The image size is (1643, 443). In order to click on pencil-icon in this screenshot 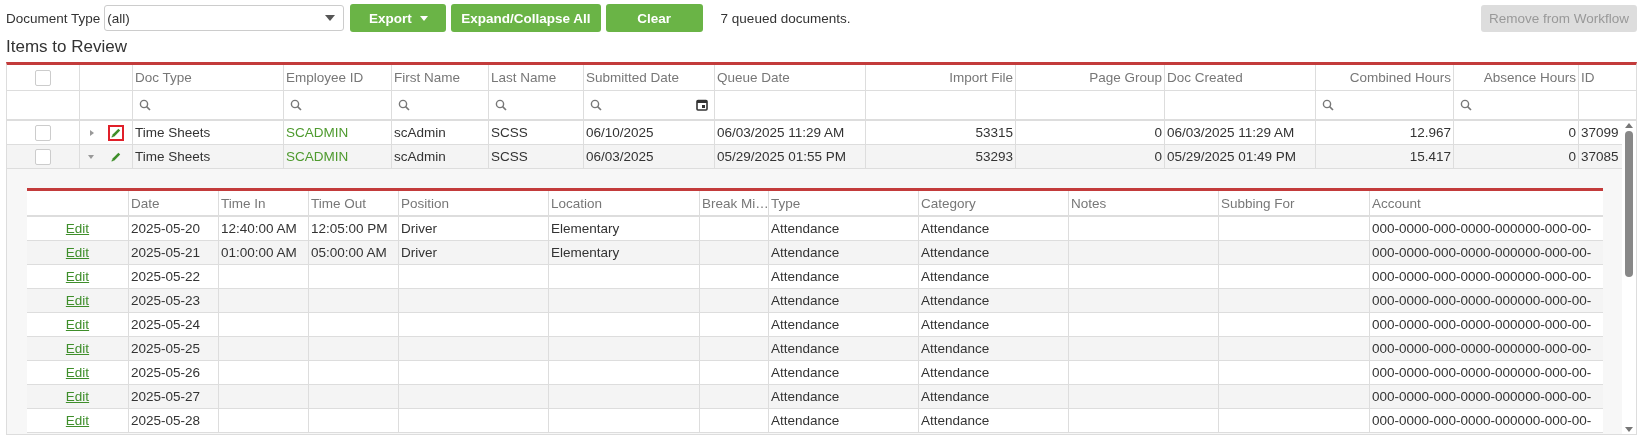, I will do `click(116, 156)`.